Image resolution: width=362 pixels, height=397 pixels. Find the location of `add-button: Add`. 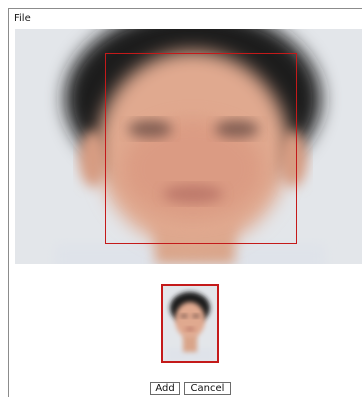

add-button: Add is located at coordinates (165, 388).